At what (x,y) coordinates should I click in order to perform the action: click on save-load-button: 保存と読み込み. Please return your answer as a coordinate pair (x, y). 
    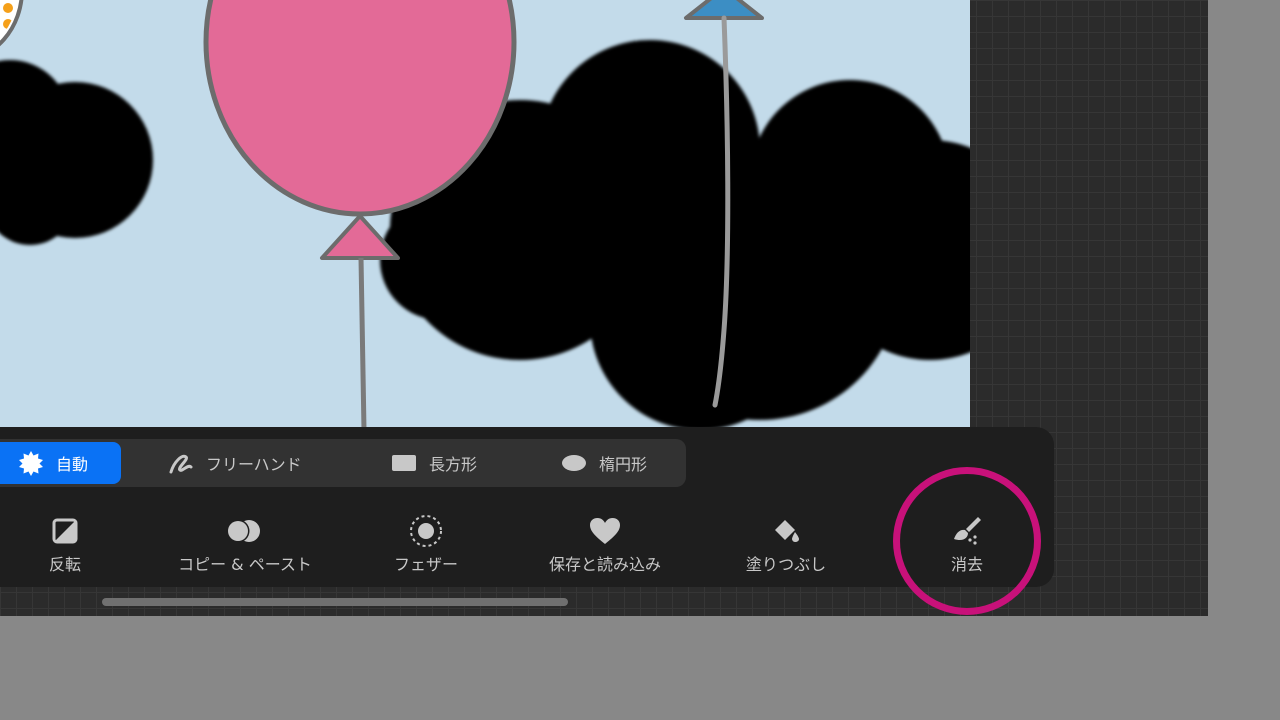
    Looking at the image, I should click on (605, 545).